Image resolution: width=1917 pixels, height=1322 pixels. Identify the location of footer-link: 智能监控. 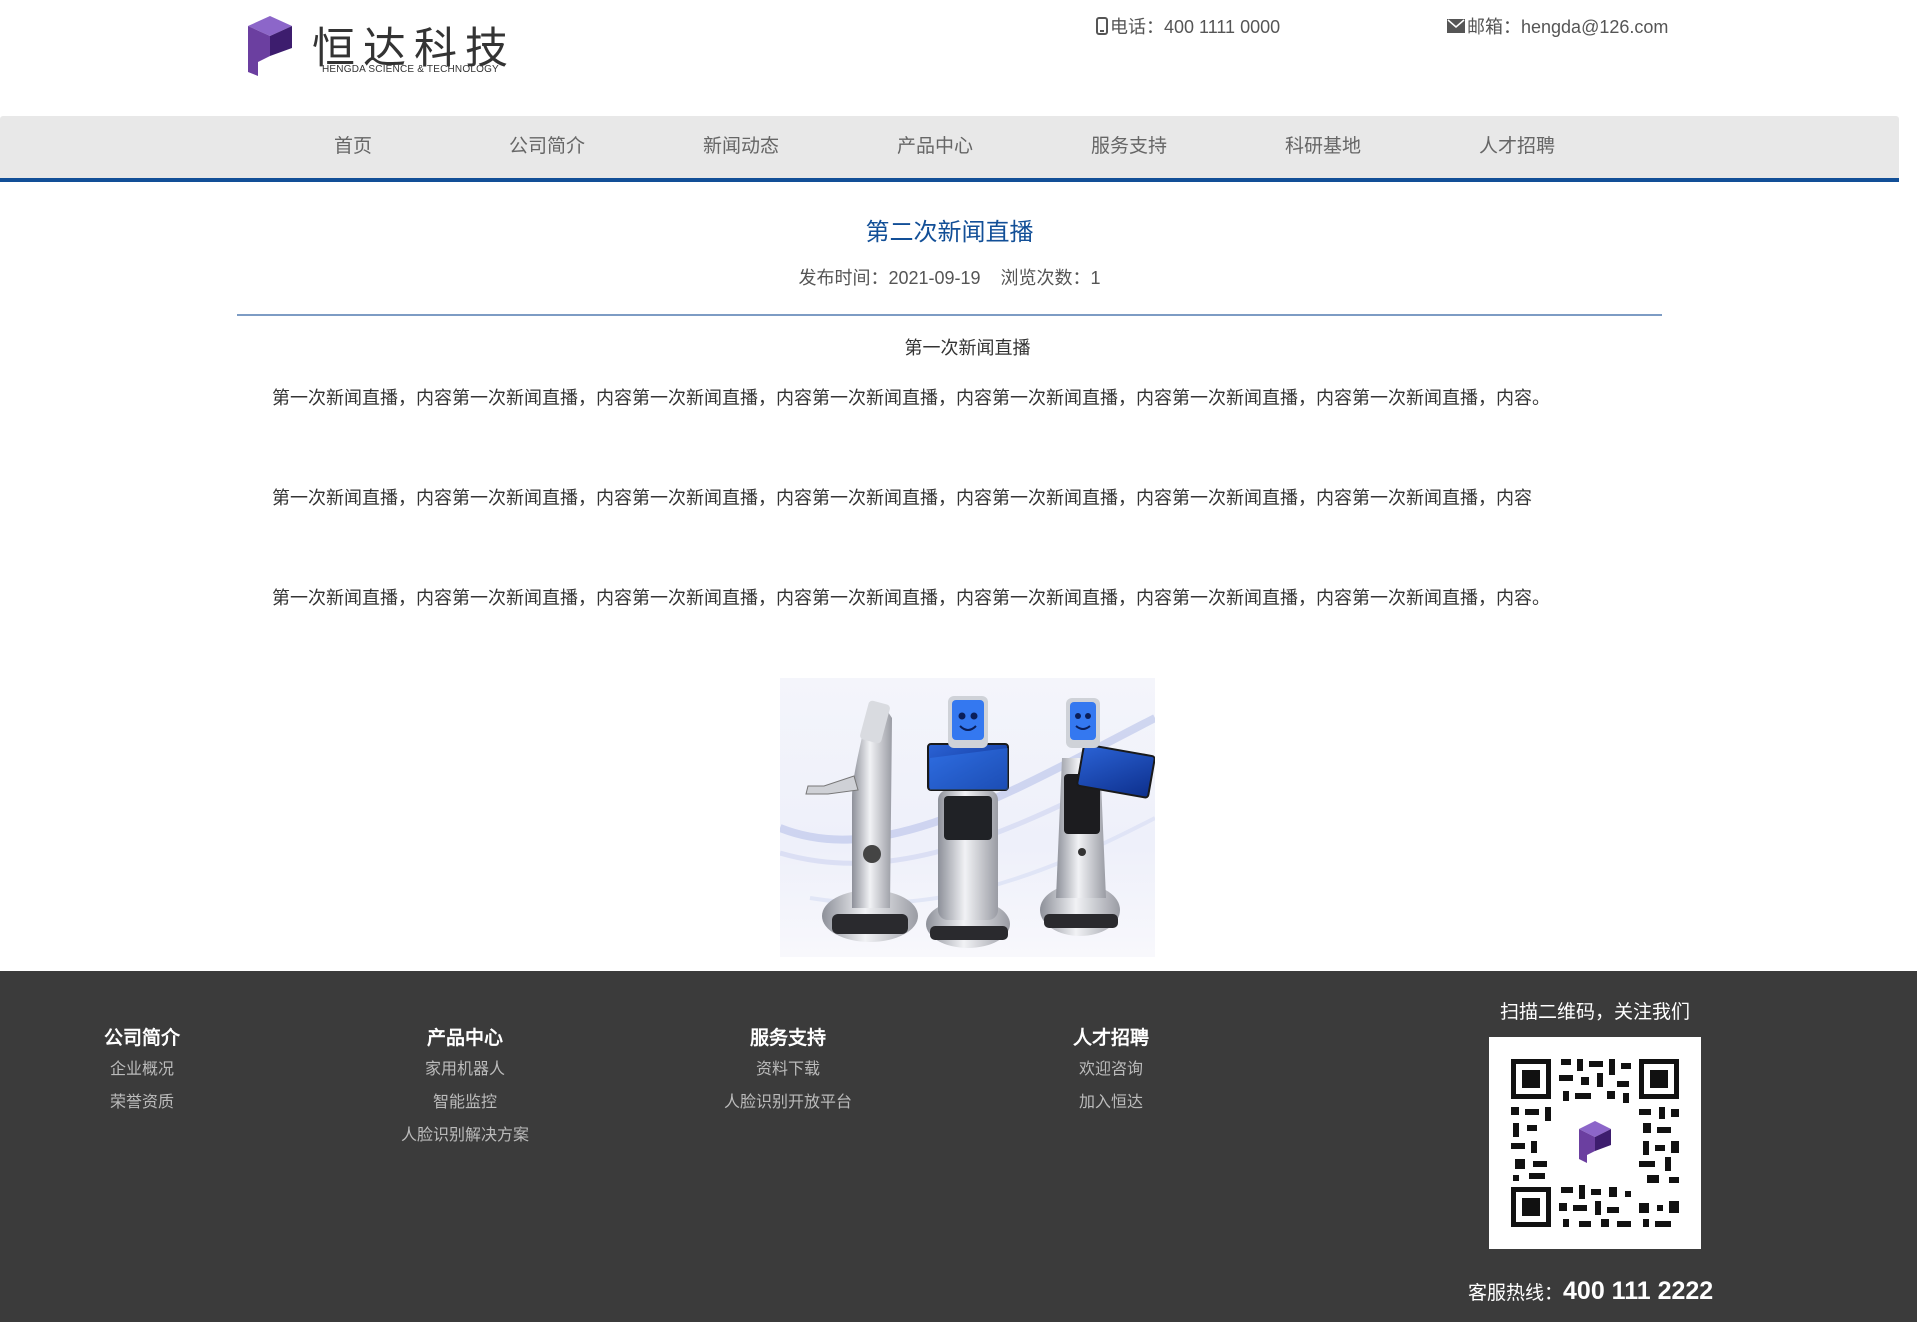
(465, 1102).